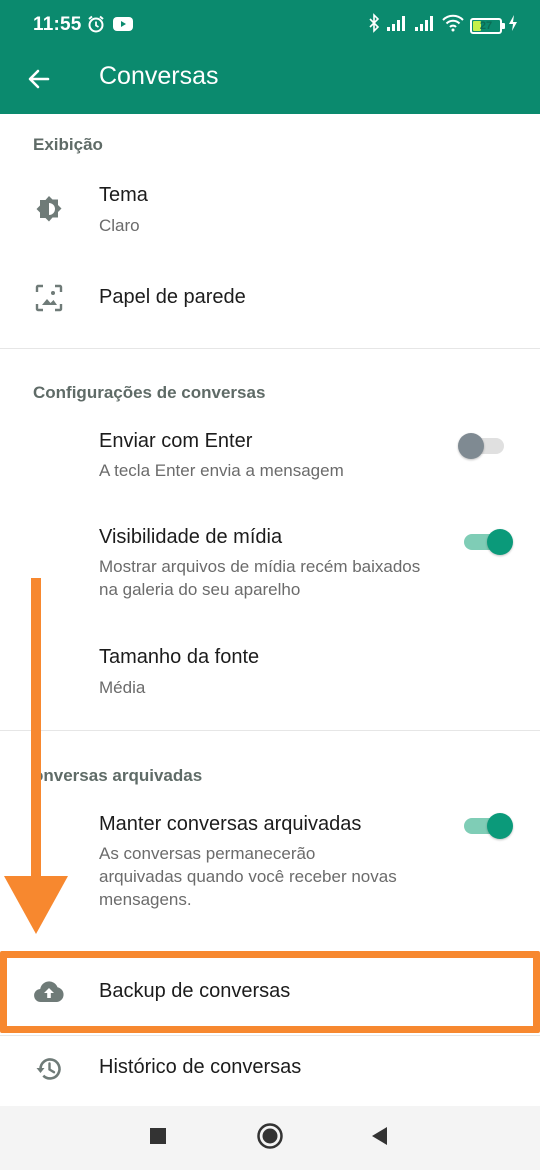 The image size is (540, 1170). What do you see at coordinates (191, 537) in the screenshot?
I see `setting-media-visibility-title: Visibilidade de mídia` at bounding box center [191, 537].